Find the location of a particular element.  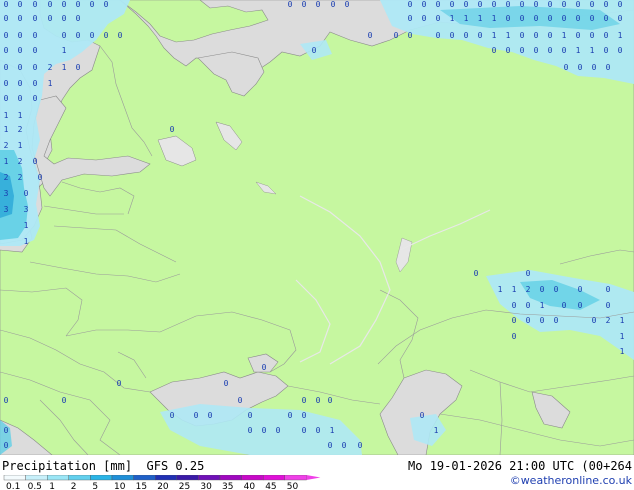

scale-tick-label: 35 is located at coordinates (227, 486).